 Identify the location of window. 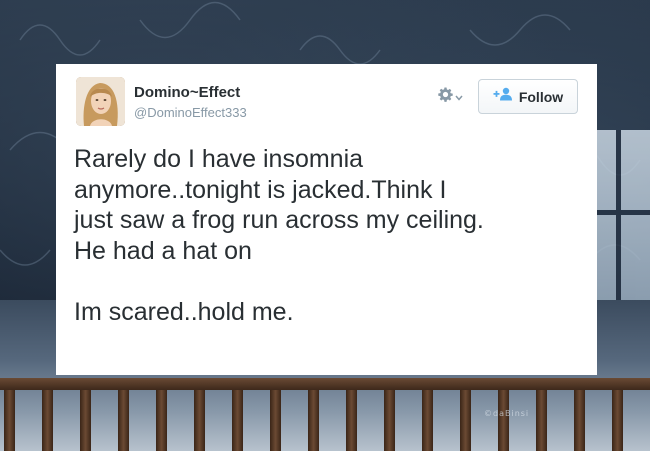
(623, 215).